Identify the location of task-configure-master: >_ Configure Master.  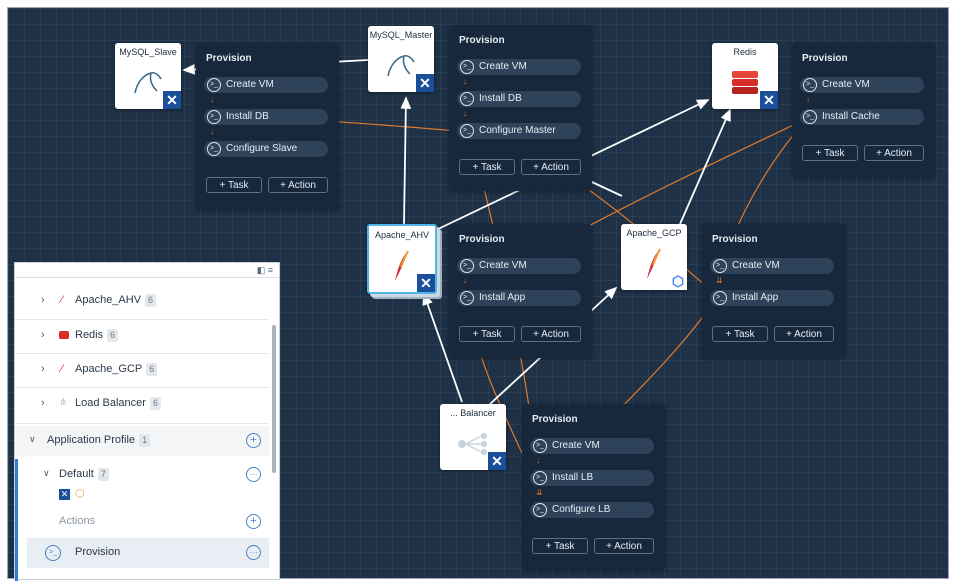
(519, 131).